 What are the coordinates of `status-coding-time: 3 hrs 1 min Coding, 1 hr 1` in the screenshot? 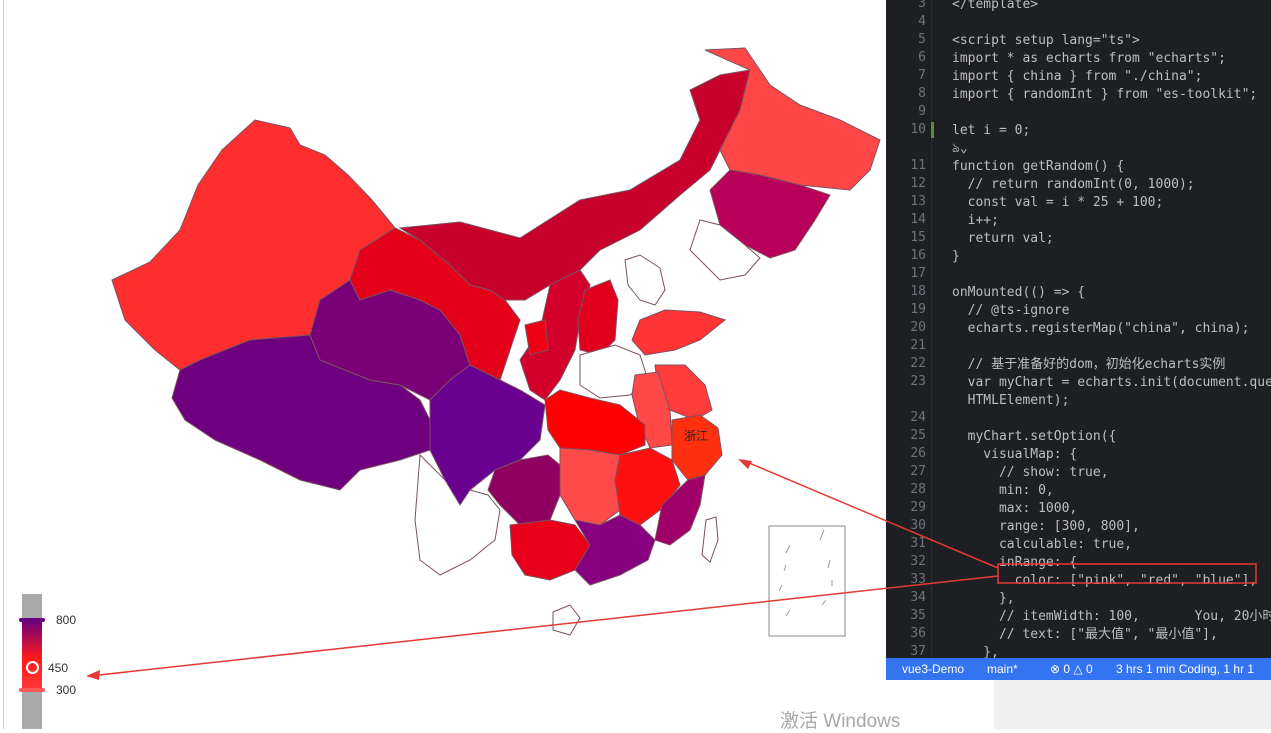 It's located at (1185, 669).